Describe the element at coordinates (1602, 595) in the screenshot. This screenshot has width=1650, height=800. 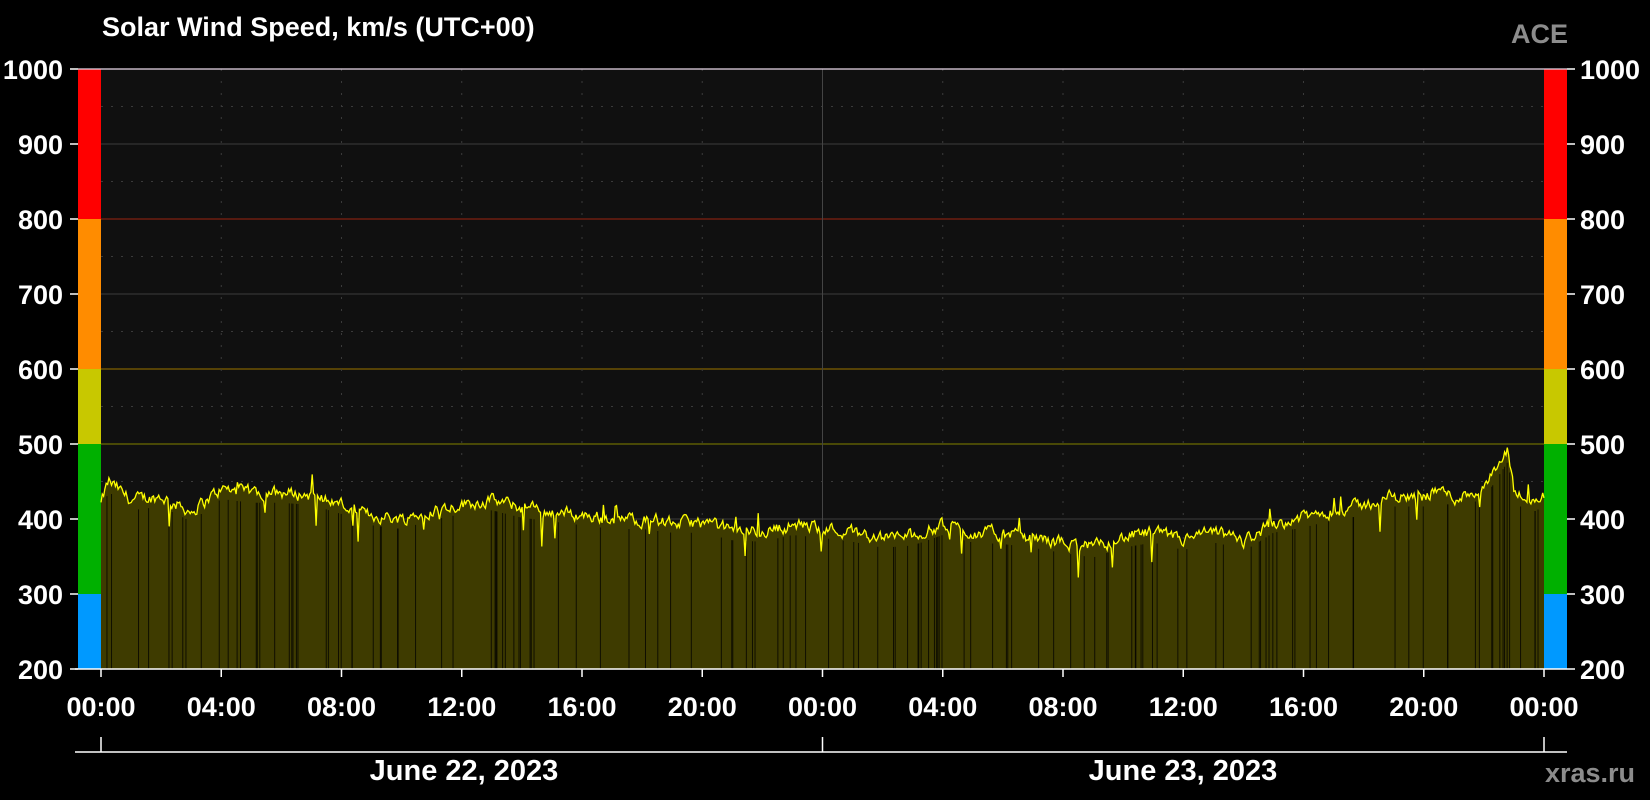
I see `y-tick-label-right: 300` at that location.